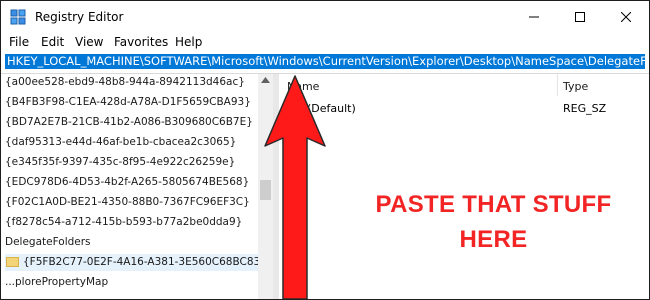  Describe the element at coordinates (18, 17) in the screenshot. I see `registry-editor-app-icon` at that location.